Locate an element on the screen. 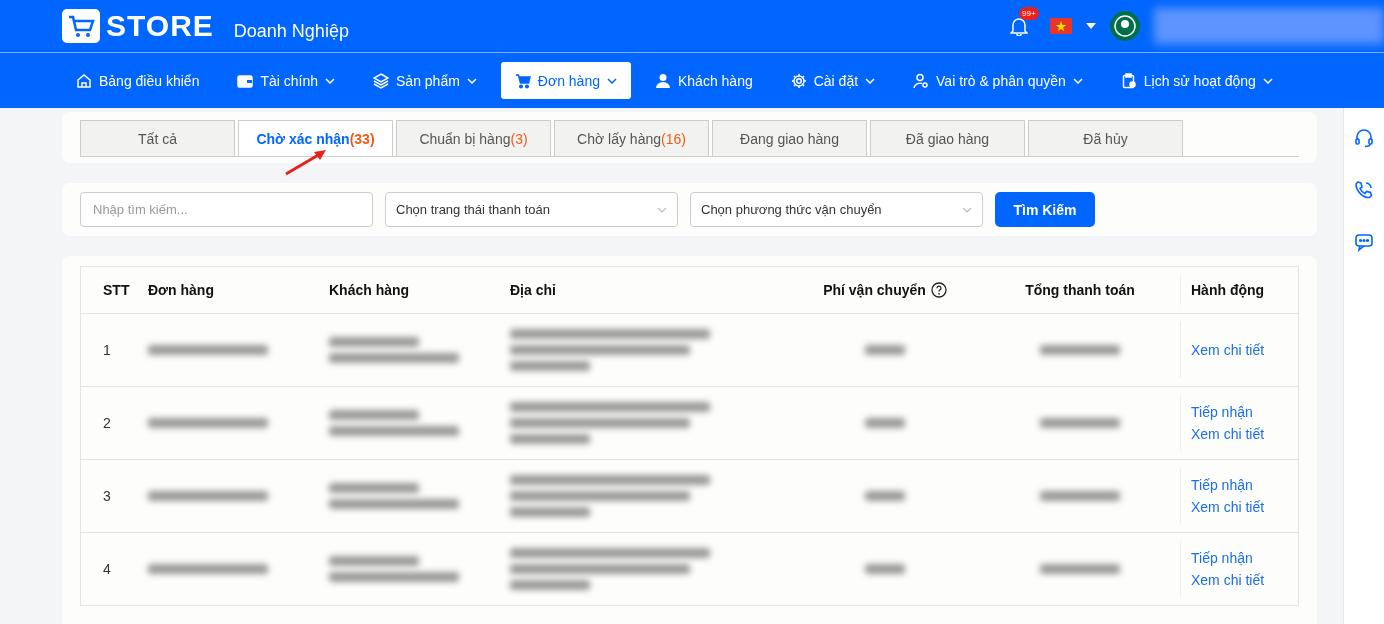  search-button: Tìm Kiếm is located at coordinates (1045, 209).